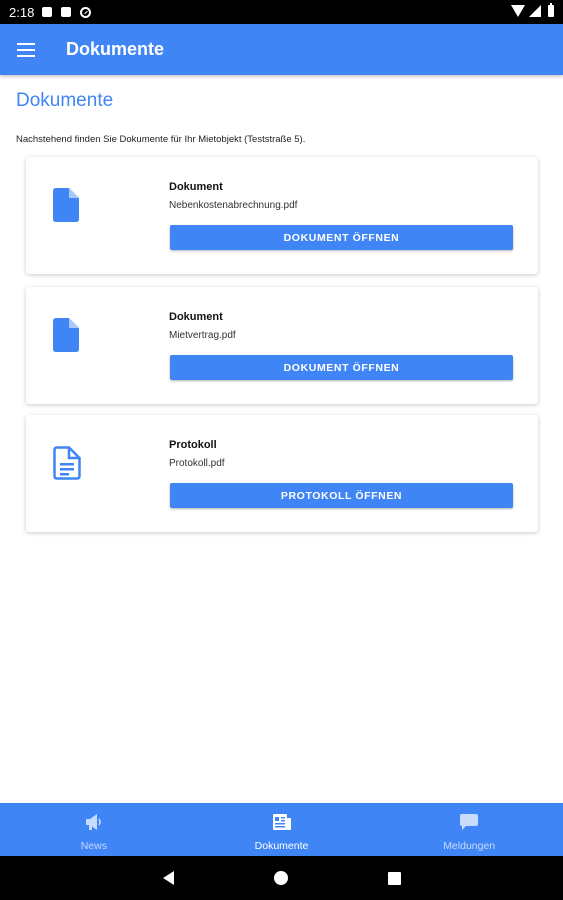 The image size is (563, 900). Describe the element at coordinates (47, 12) in the screenshot. I see `notification-icon` at that location.